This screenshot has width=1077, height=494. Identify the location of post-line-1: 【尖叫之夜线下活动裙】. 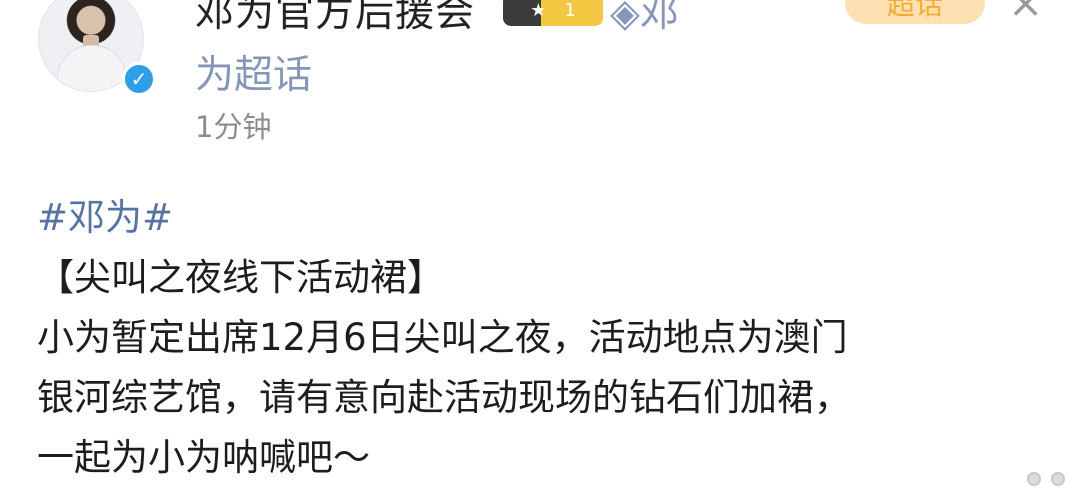
(240, 277).